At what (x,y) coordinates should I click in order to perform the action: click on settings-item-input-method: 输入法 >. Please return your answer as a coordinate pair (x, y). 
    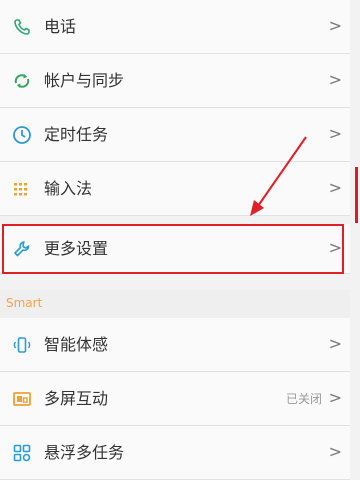
    Looking at the image, I should click on (175, 189).